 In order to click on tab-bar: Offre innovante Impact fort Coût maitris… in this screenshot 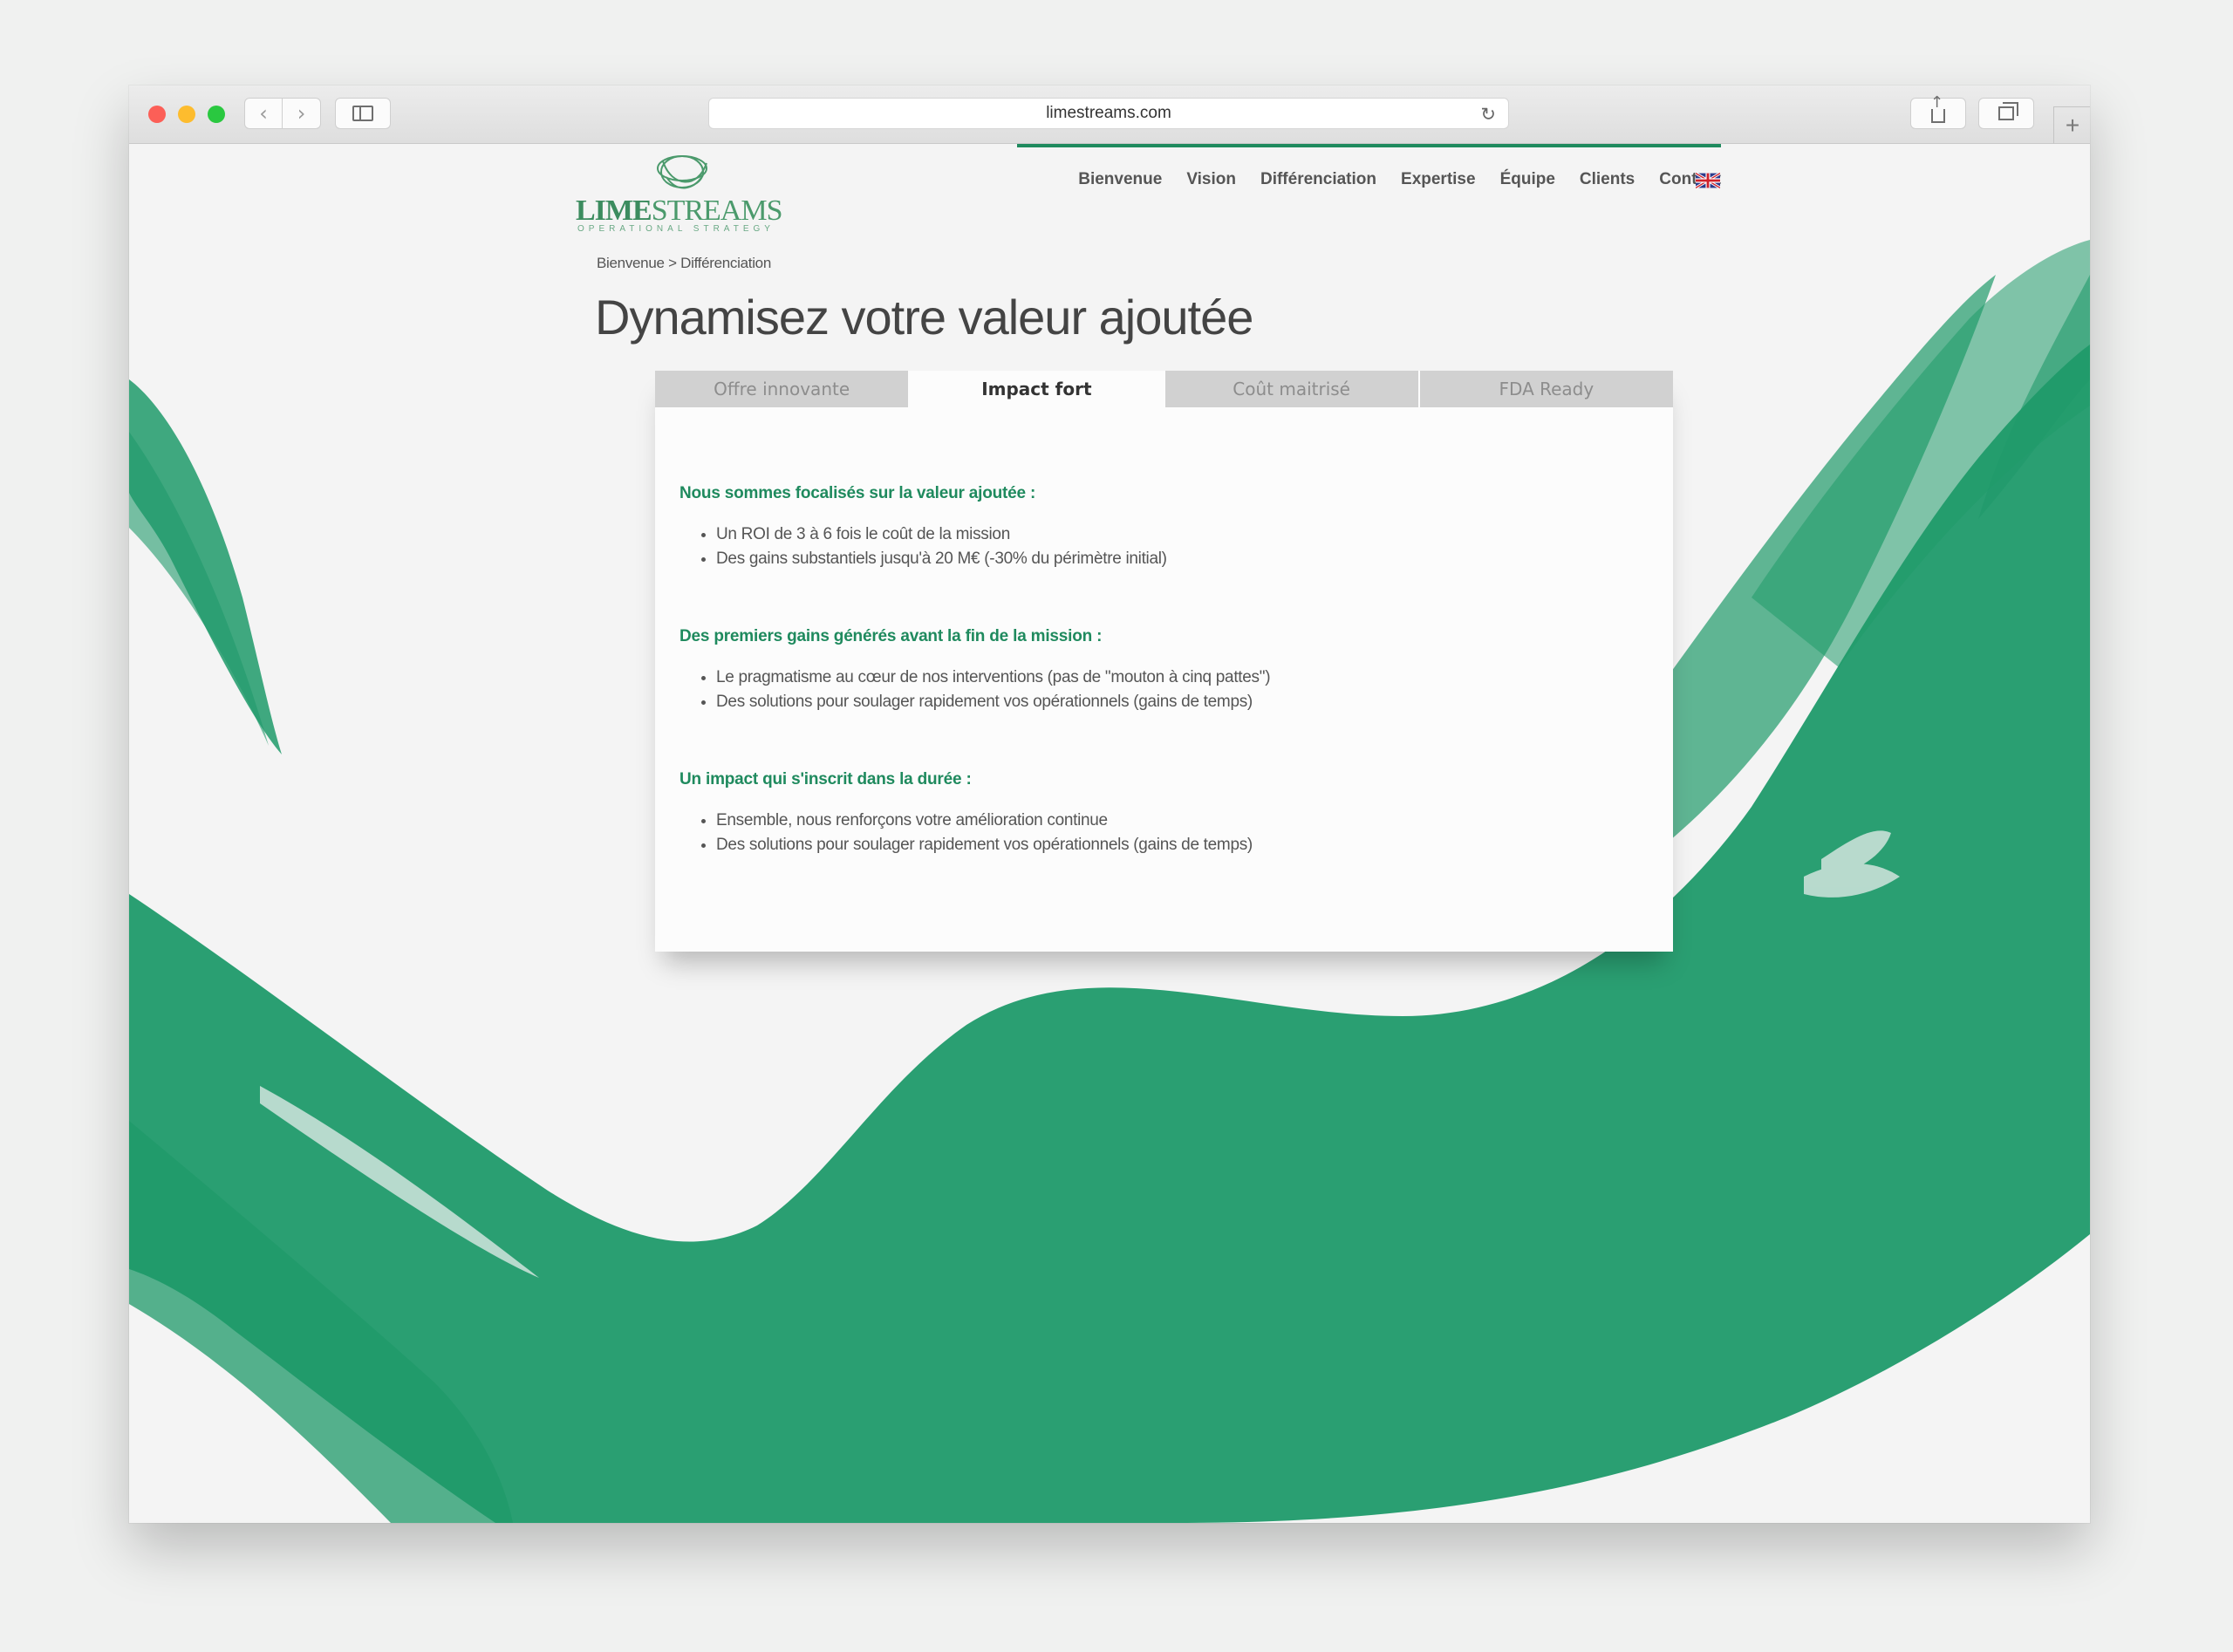, I will do `click(1164, 389)`.